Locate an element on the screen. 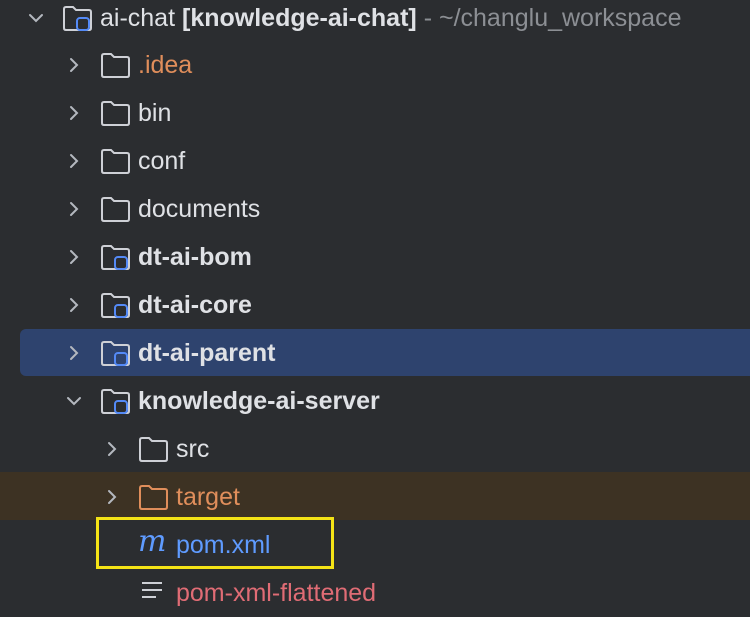 The height and width of the screenshot is (617, 750). tree-row-dt-ai-core: dt-ai-core is located at coordinates (375, 305).